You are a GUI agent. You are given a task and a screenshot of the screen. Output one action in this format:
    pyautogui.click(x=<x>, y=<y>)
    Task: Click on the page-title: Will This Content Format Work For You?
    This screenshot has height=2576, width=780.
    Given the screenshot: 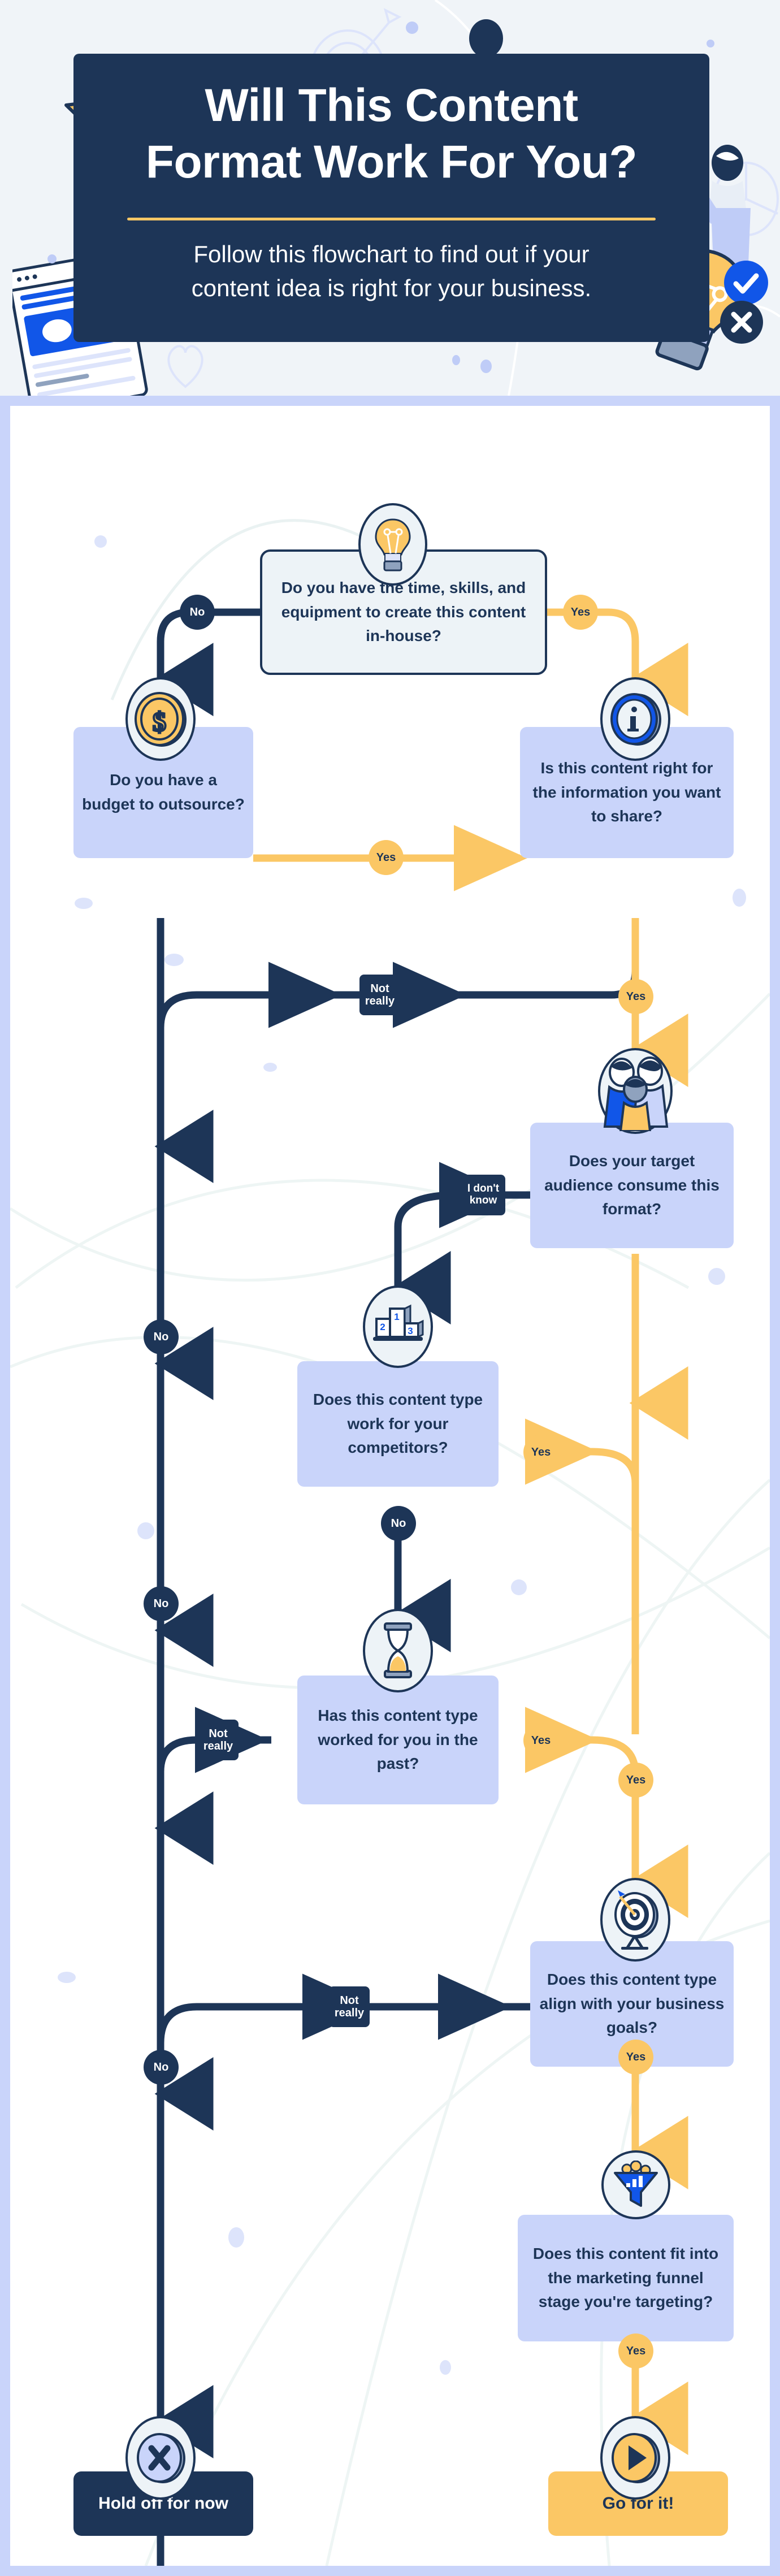 What is the action you would take?
    pyautogui.click(x=391, y=134)
    